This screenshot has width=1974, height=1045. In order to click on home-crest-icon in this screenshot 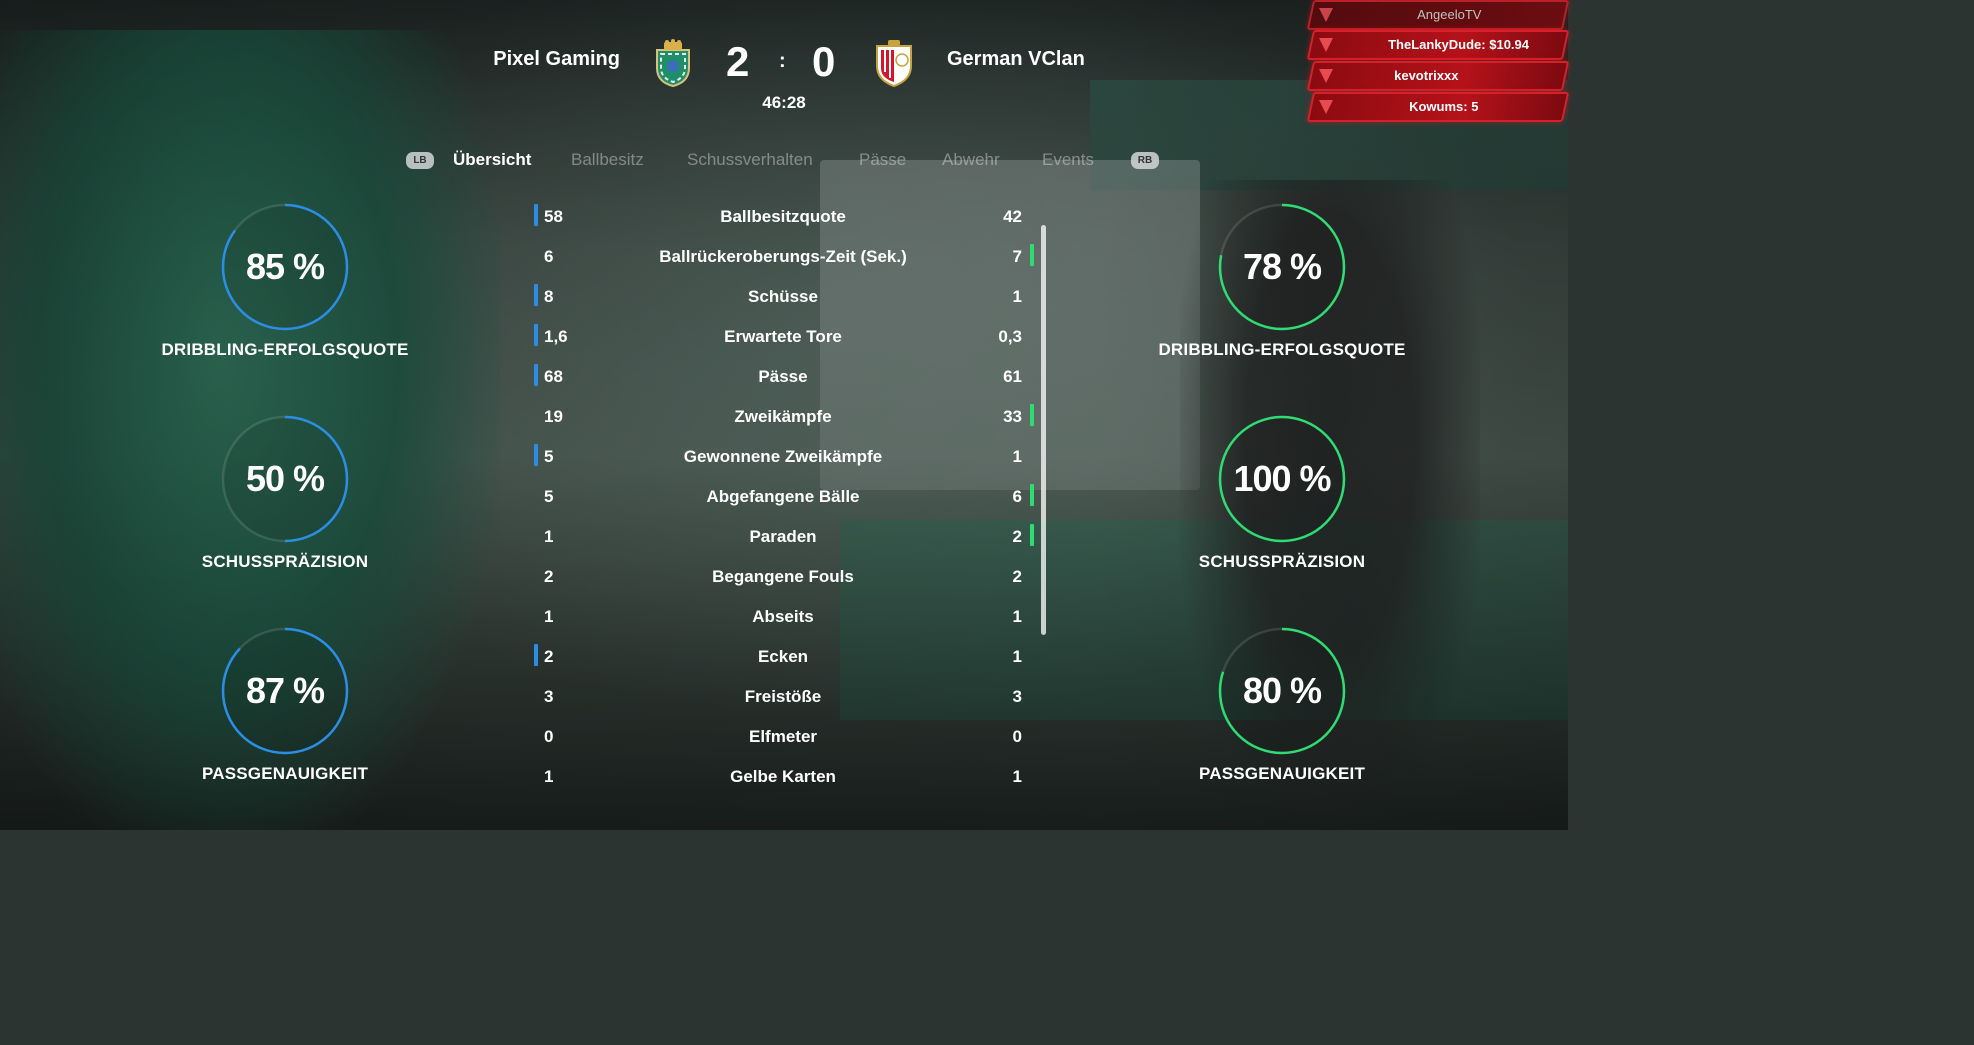, I will do `click(673, 63)`.